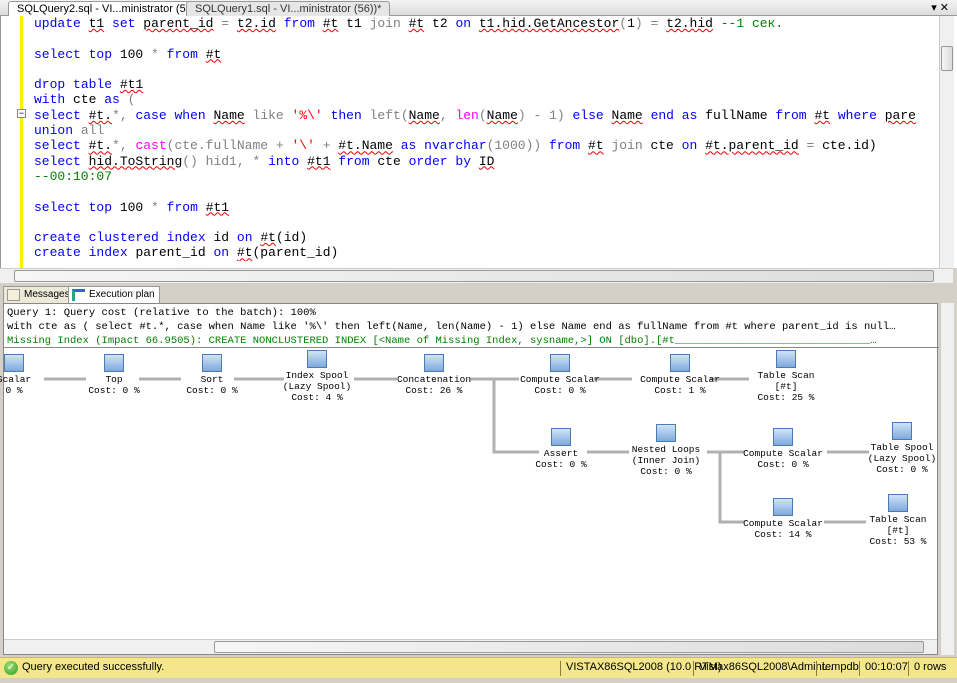  I want to click on tab-sqlquery2: SQLQuery2.sql - VI...ministrator (57))*, so click(110, 8).